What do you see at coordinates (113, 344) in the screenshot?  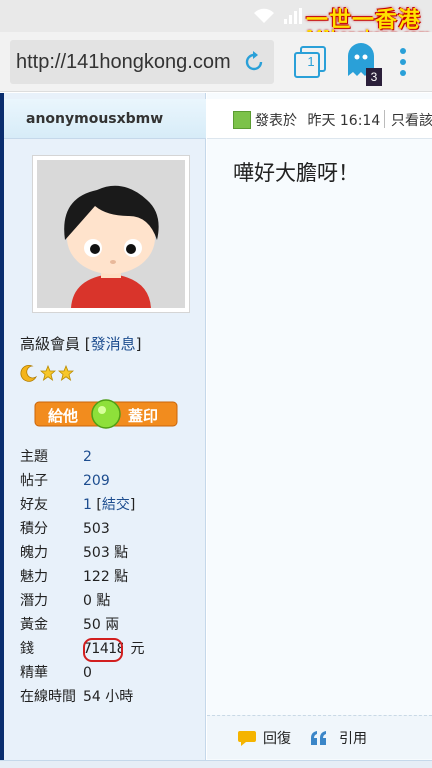 I see `send-message-link: 發消息` at bounding box center [113, 344].